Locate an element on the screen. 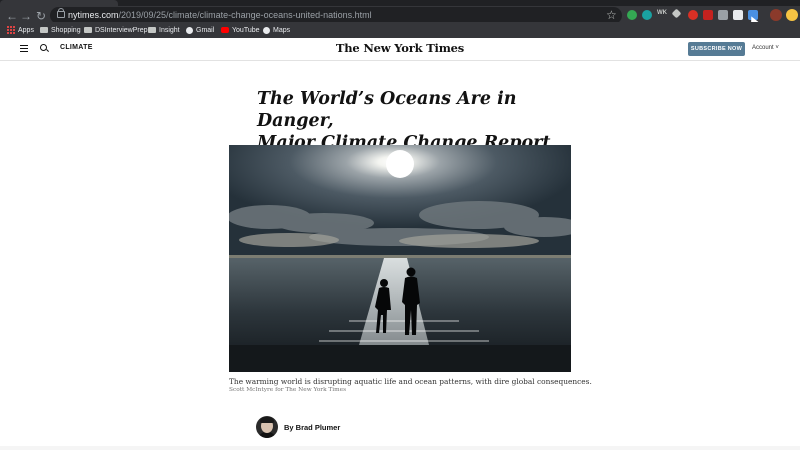 This screenshot has width=800, height=450. page-bottom-strip is located at coordinates (400, 448).